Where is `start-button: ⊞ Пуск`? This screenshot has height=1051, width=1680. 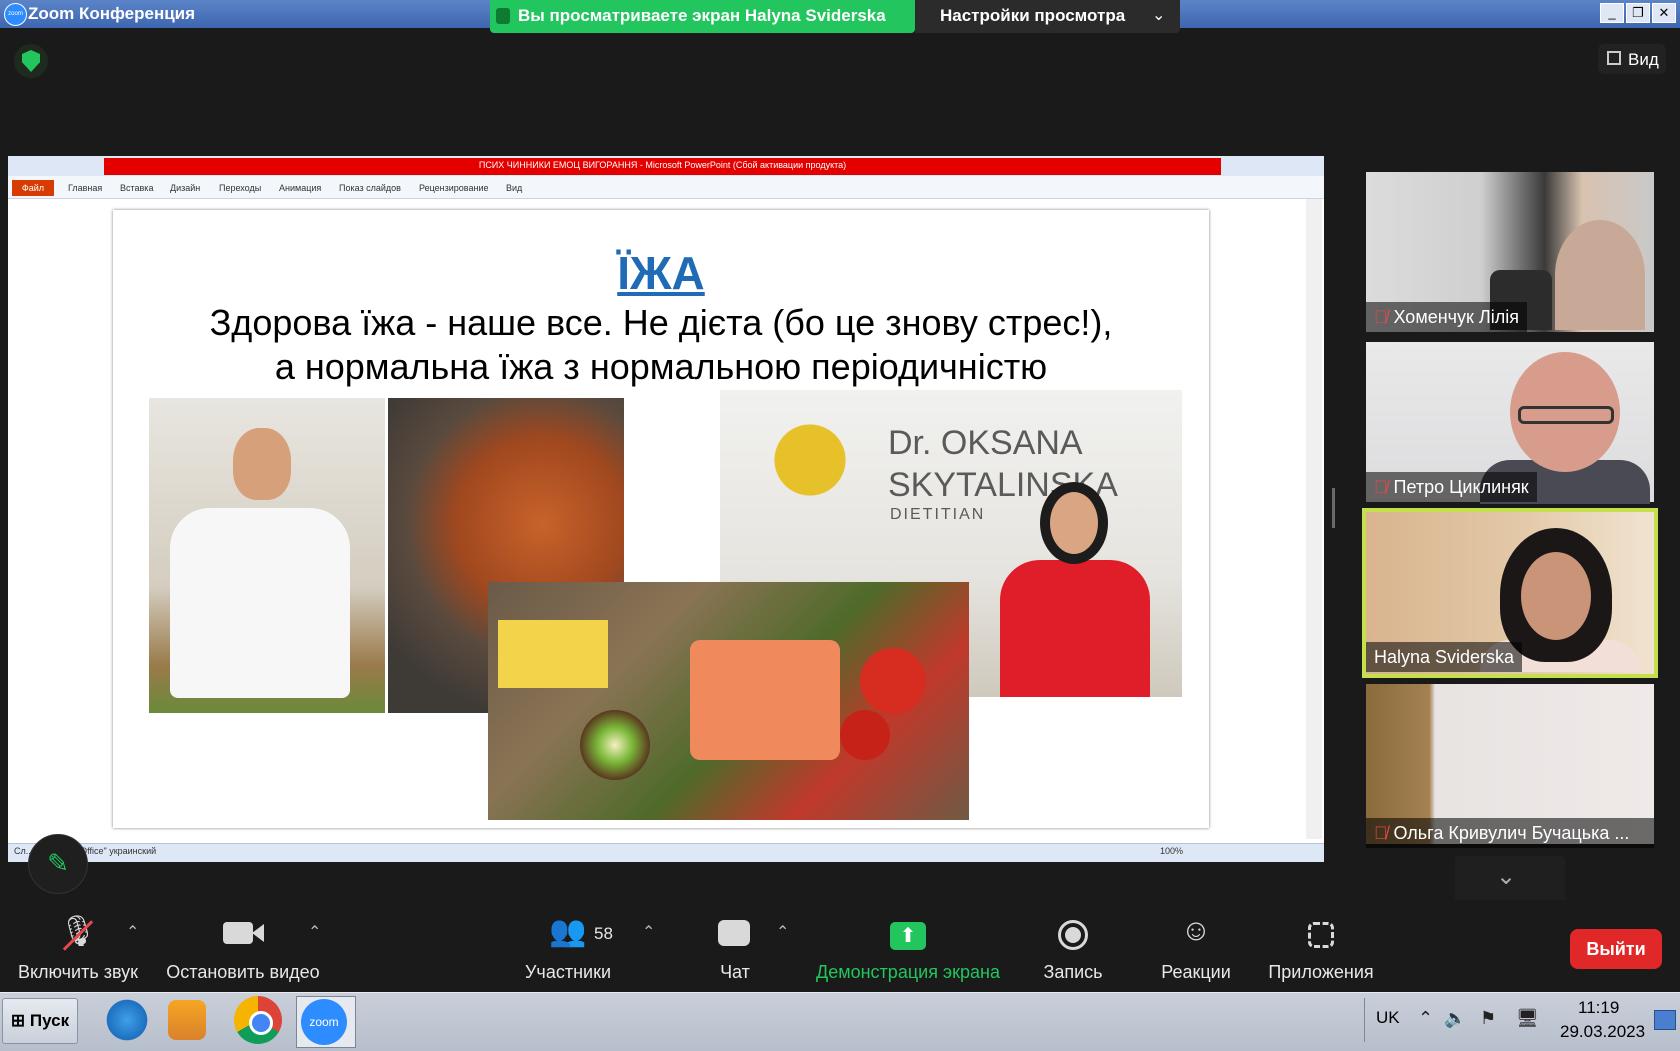 start-button: ⊞ Пуск is located at coordinates (40, 1021).